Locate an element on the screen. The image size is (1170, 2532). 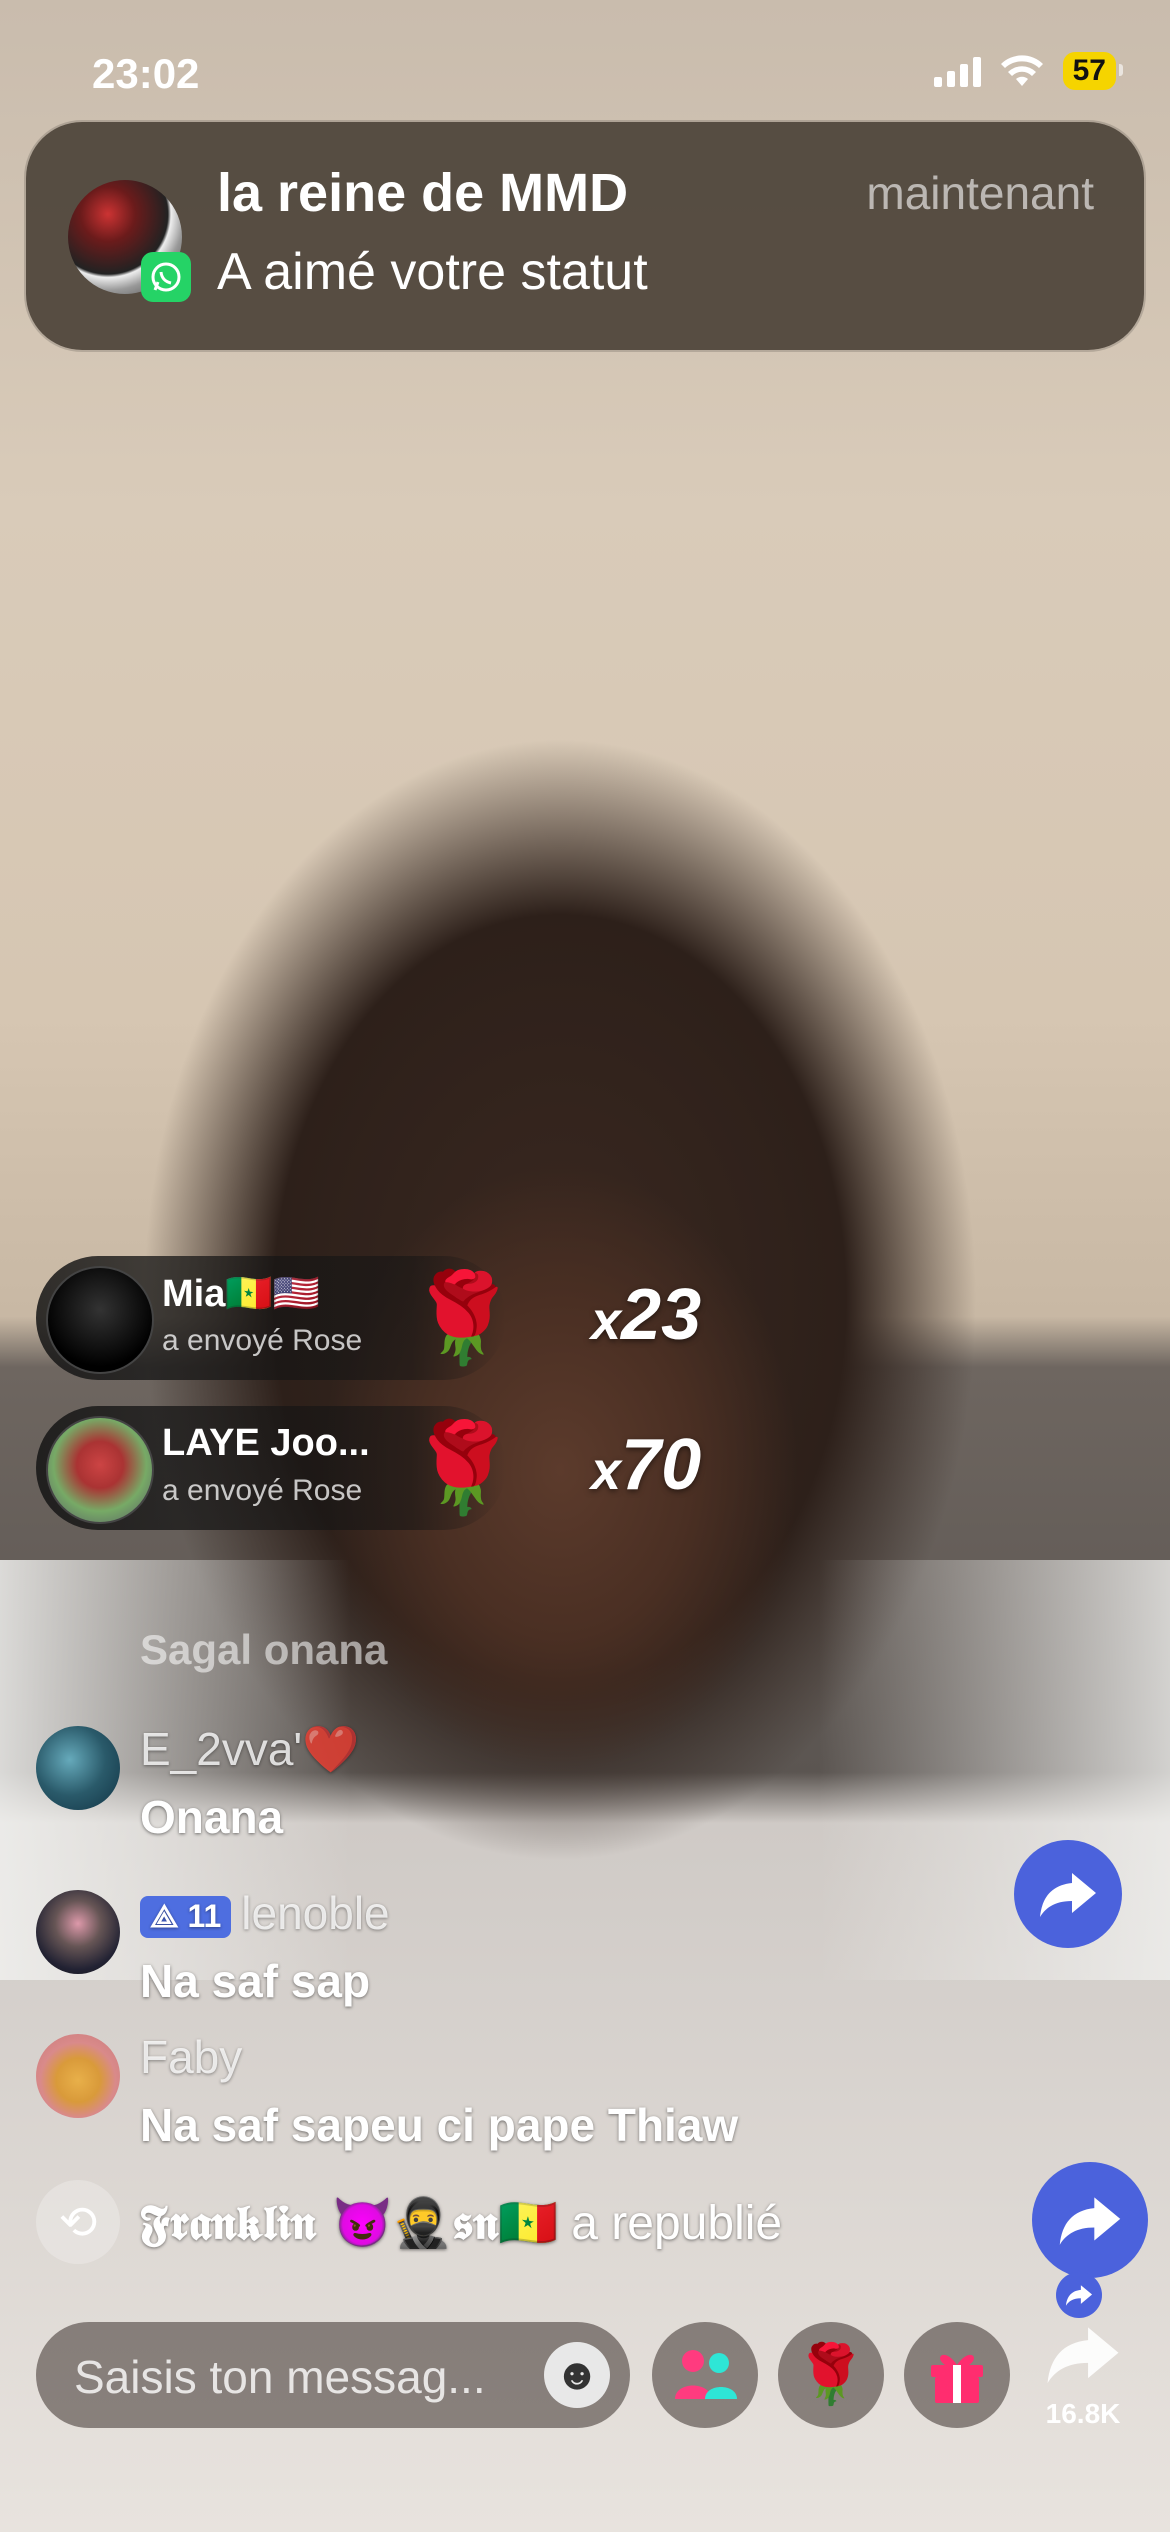
notification-sender: la reine de MMD is located at coordinates (423, 193).